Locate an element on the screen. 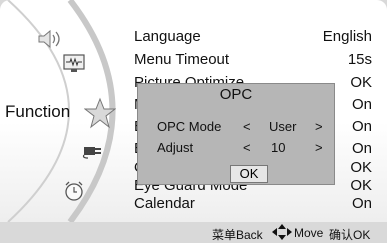 The image size is (387, 243). menu-item-value: English is located at coordinates (347, 36).